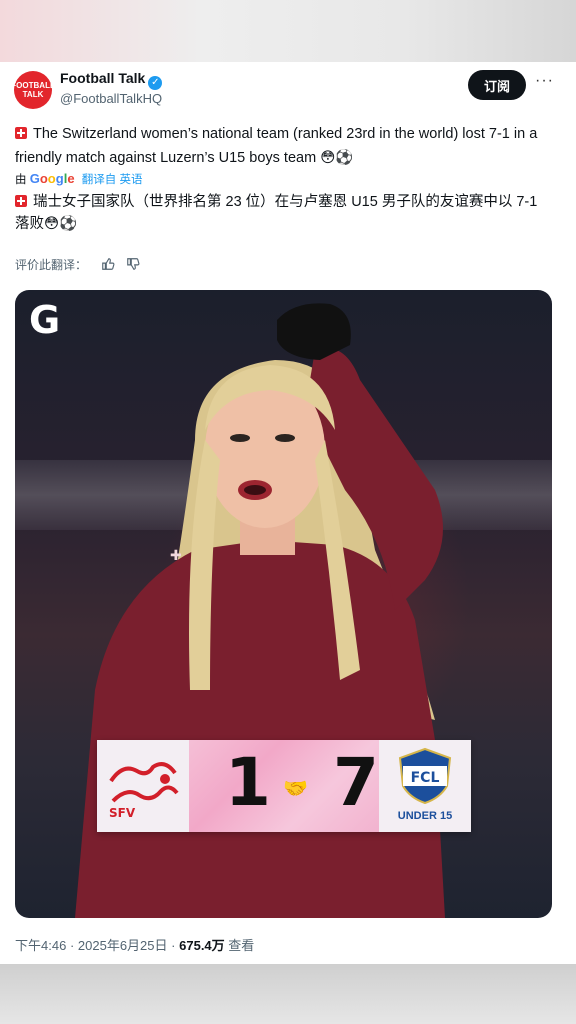 This screenshot has height=1024, width=576. I want to click on subscribe-button: 订阅, so click(497, 85).